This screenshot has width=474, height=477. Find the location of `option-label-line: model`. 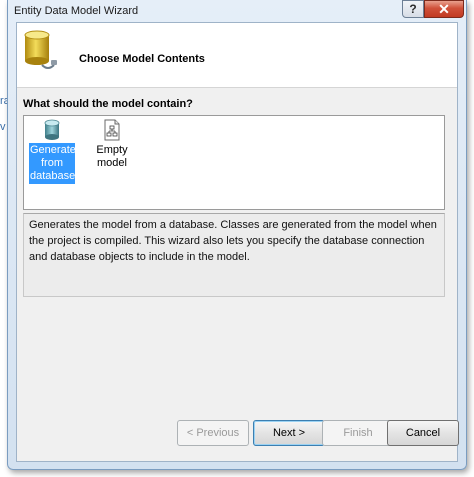

option-label-line: model is located at coordinates (112, 163).